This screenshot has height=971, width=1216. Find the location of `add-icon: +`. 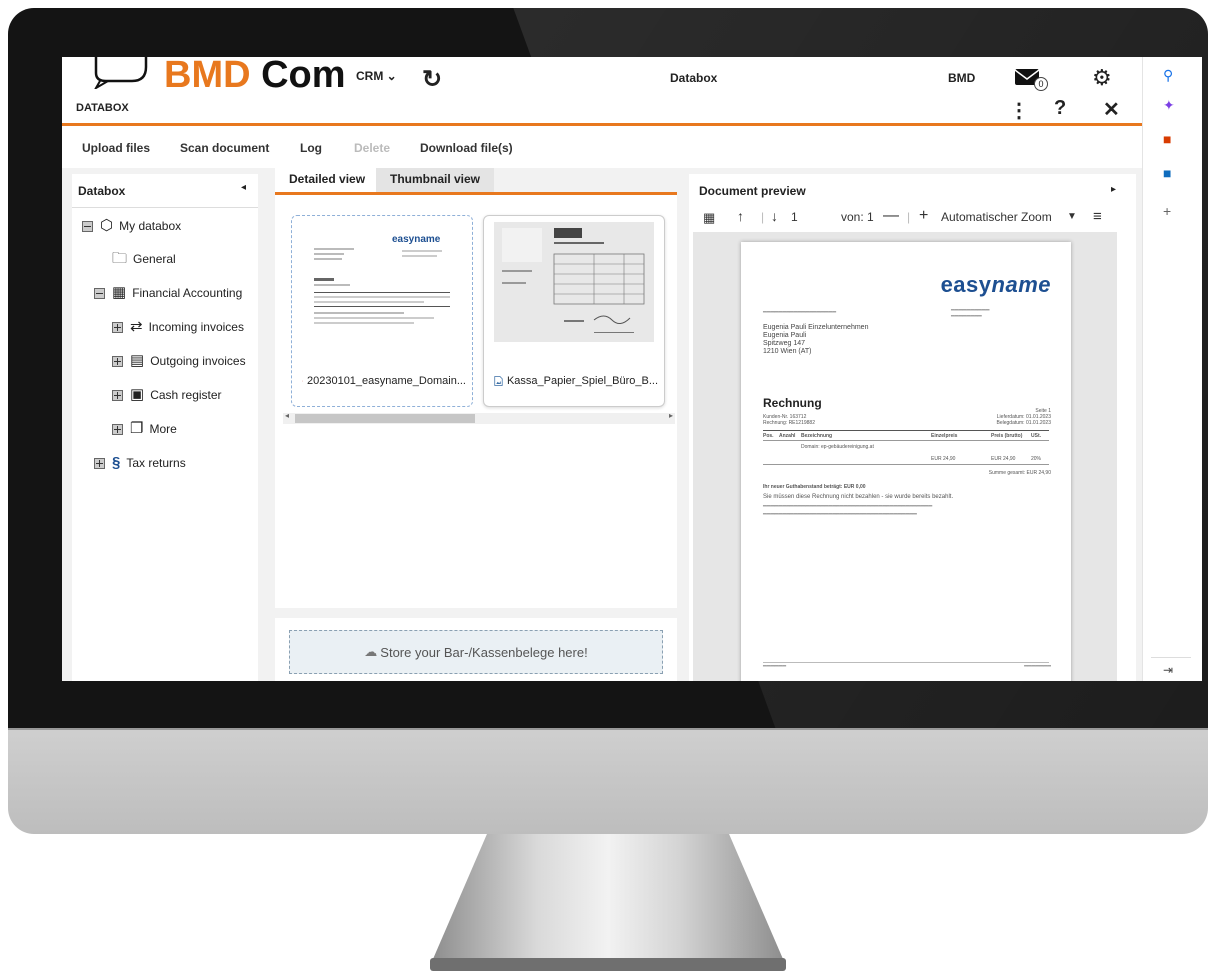

add-icon: + is located at coordinates (1167, 211).